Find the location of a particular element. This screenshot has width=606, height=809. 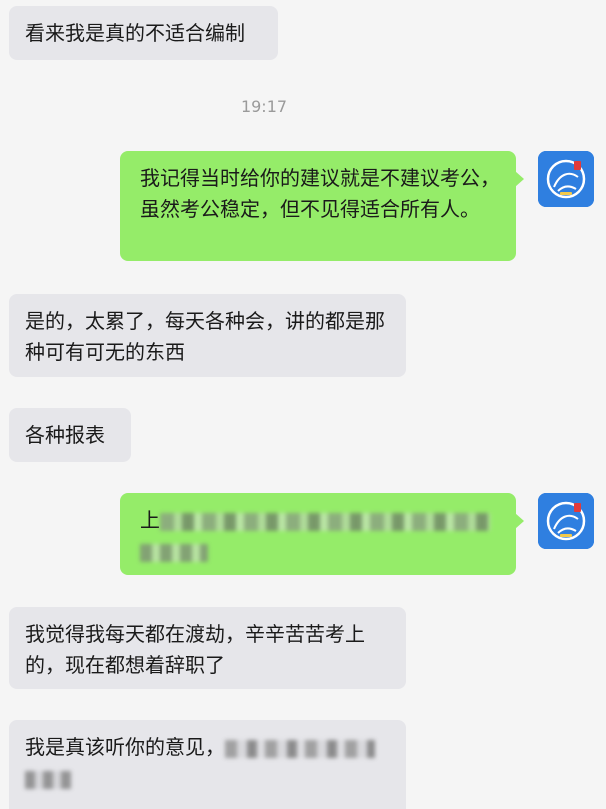

message-text: 是的，太累了，每天各种会，讲的都是那种可有可无的东西 is located at coordinates (205, 336).